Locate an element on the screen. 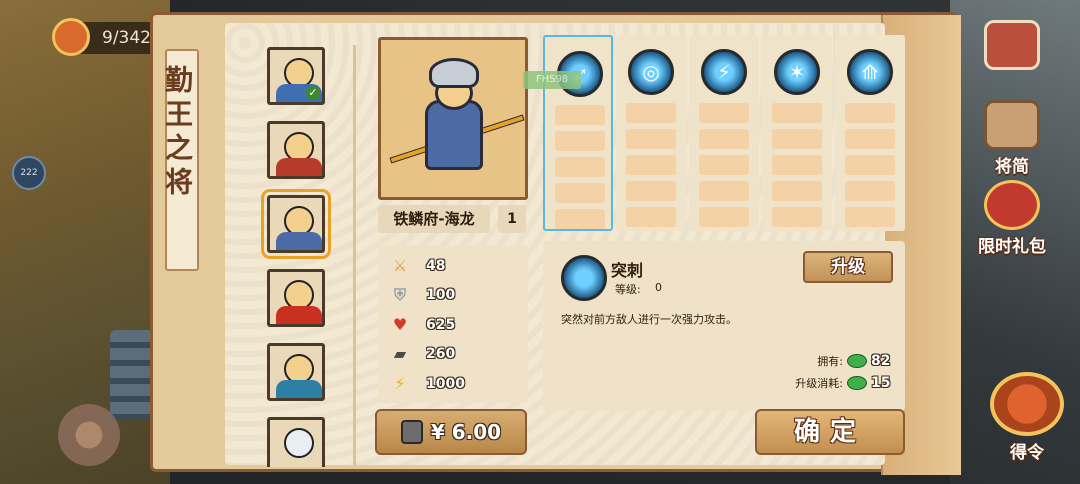 This screenshot has height=484, width=1080. triple-spear-icon: ⟰ is located at coordinates (870, 72).